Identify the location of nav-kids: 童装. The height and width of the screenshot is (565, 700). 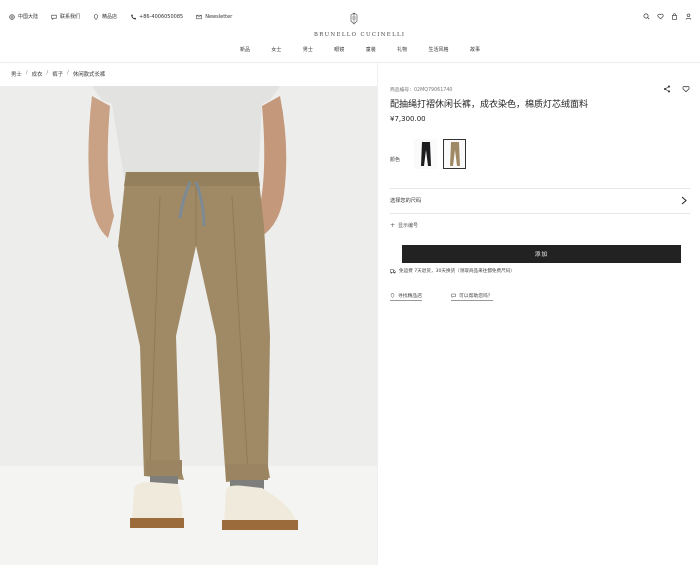
(371, 49).